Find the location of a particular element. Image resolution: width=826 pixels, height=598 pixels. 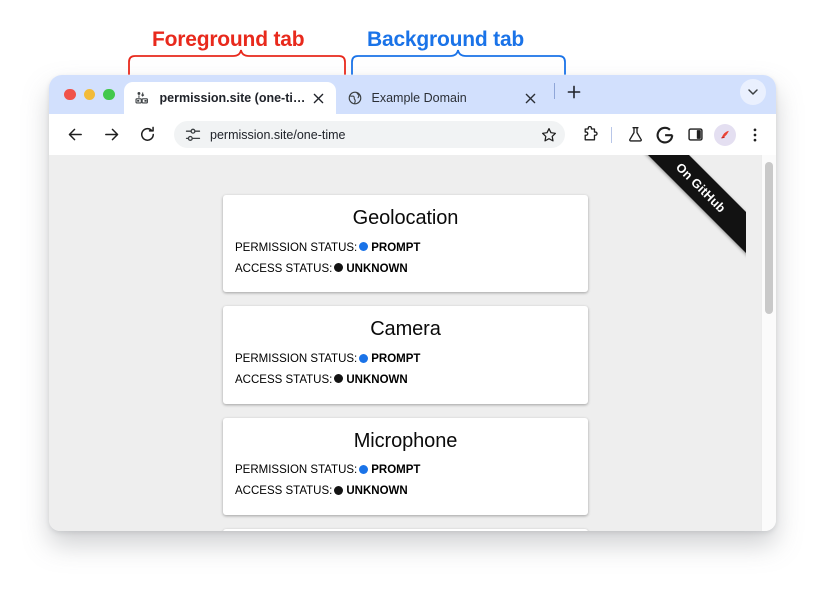

star-icon is located at coordinates (549, 135).